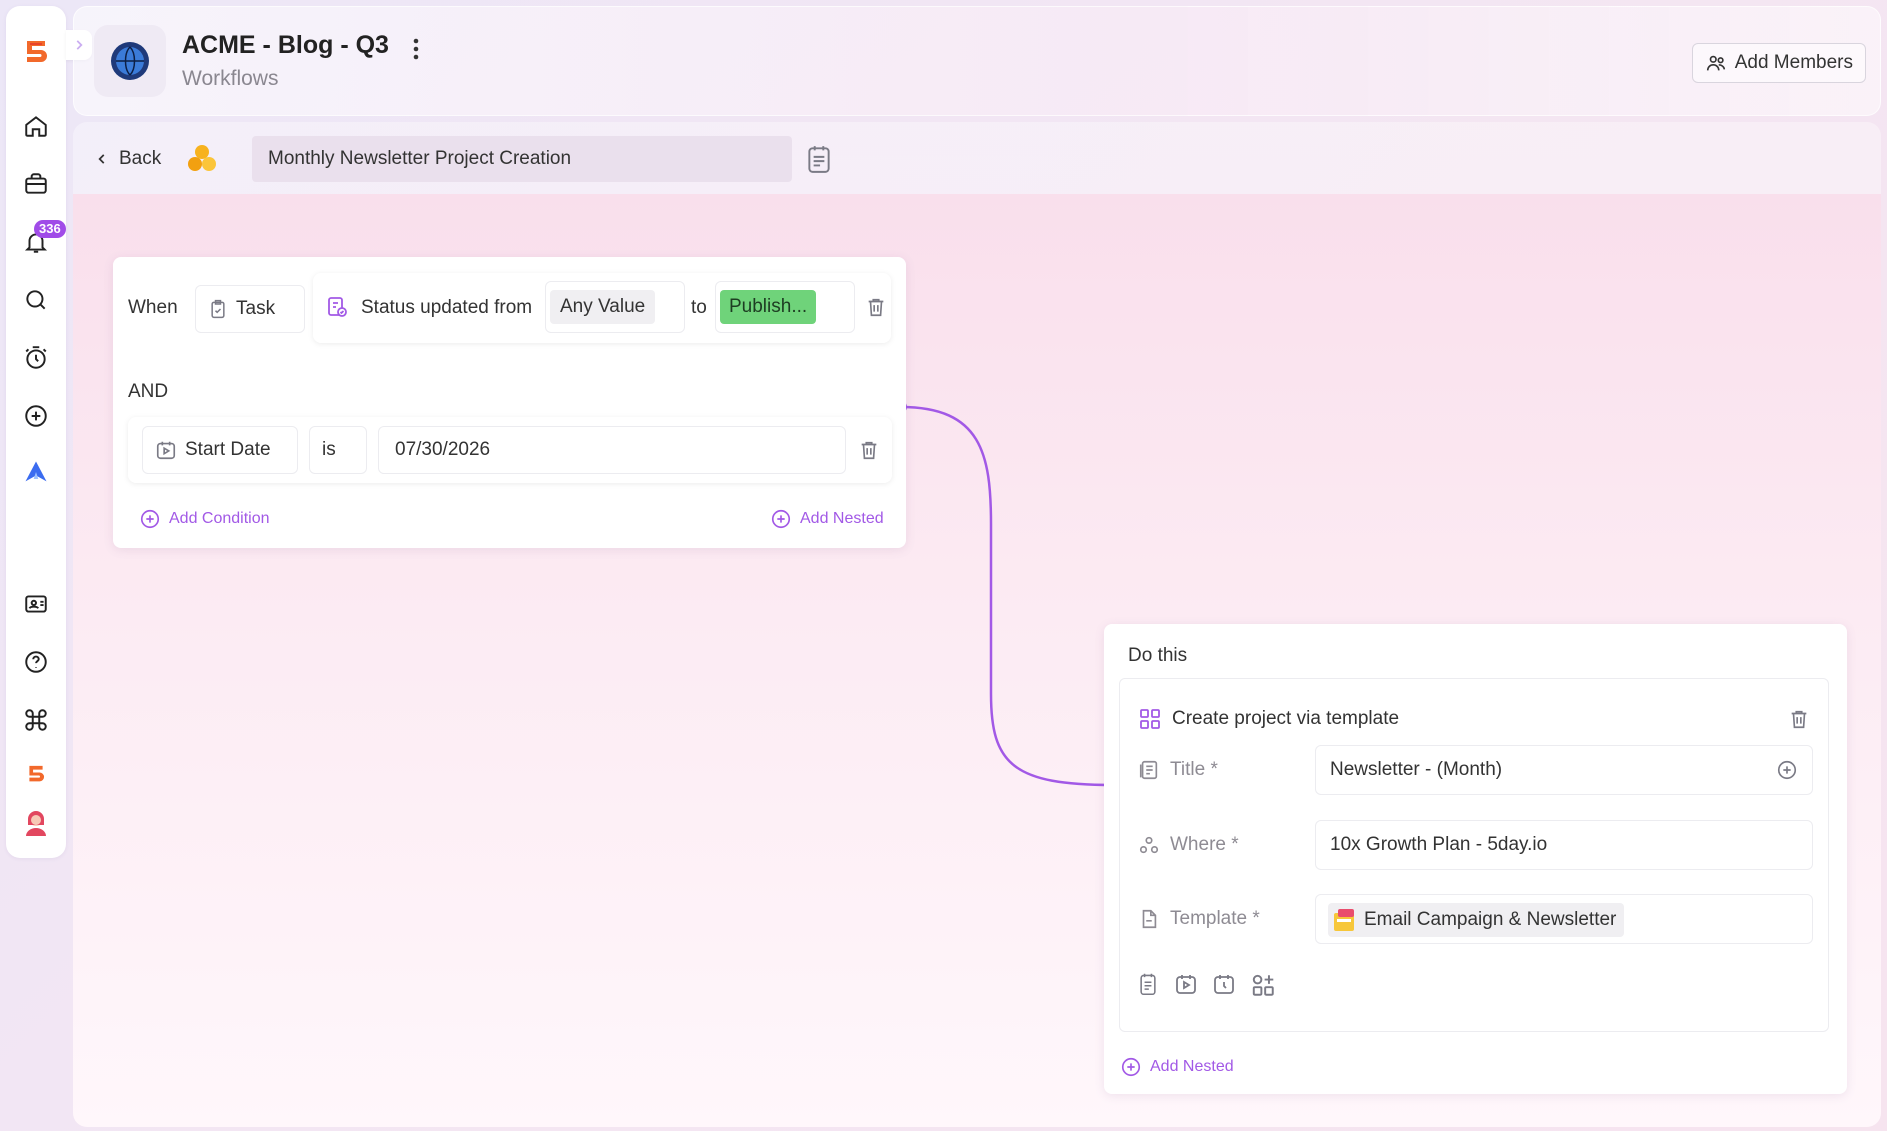 This screenshot has width=1887, height=1131. Describe the element at coordinates (447, 307) in the screenshot. I see `event-label: Status updated from` at that location.